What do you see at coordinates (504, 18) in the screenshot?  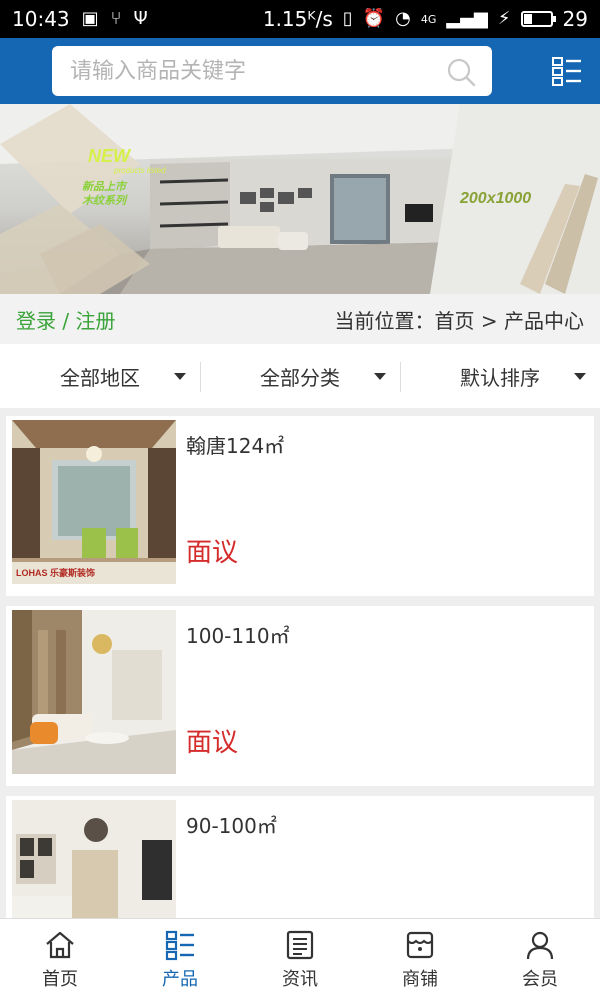 I see `charging-icon: ⚡` at bounding box center [504, 18].